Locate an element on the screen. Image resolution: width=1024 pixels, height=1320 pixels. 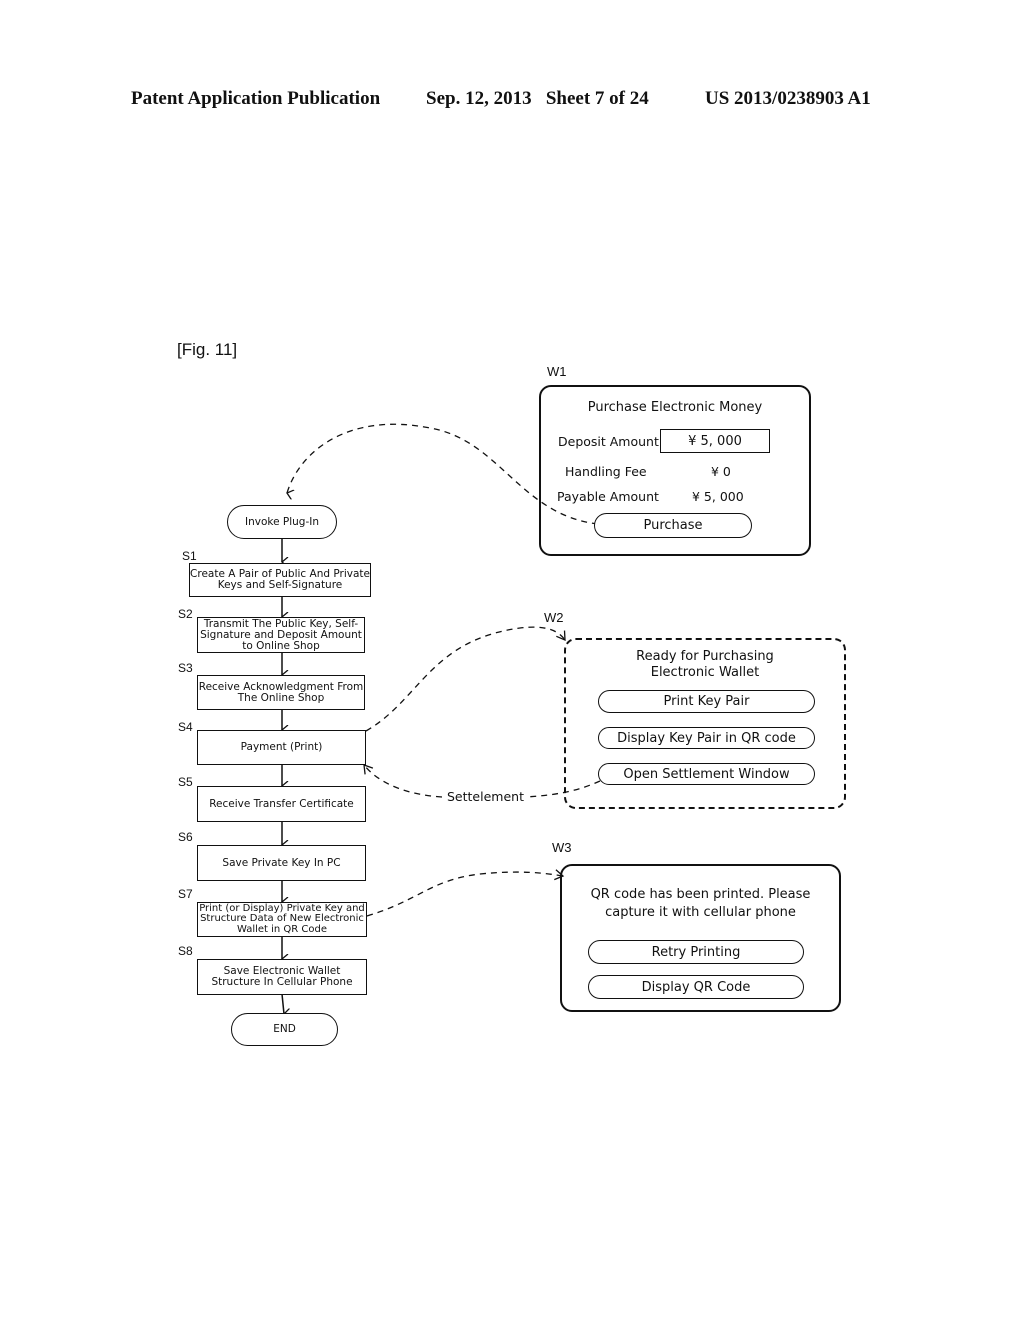
flow-end-terminal: END is located at coordinates (284, 1029).